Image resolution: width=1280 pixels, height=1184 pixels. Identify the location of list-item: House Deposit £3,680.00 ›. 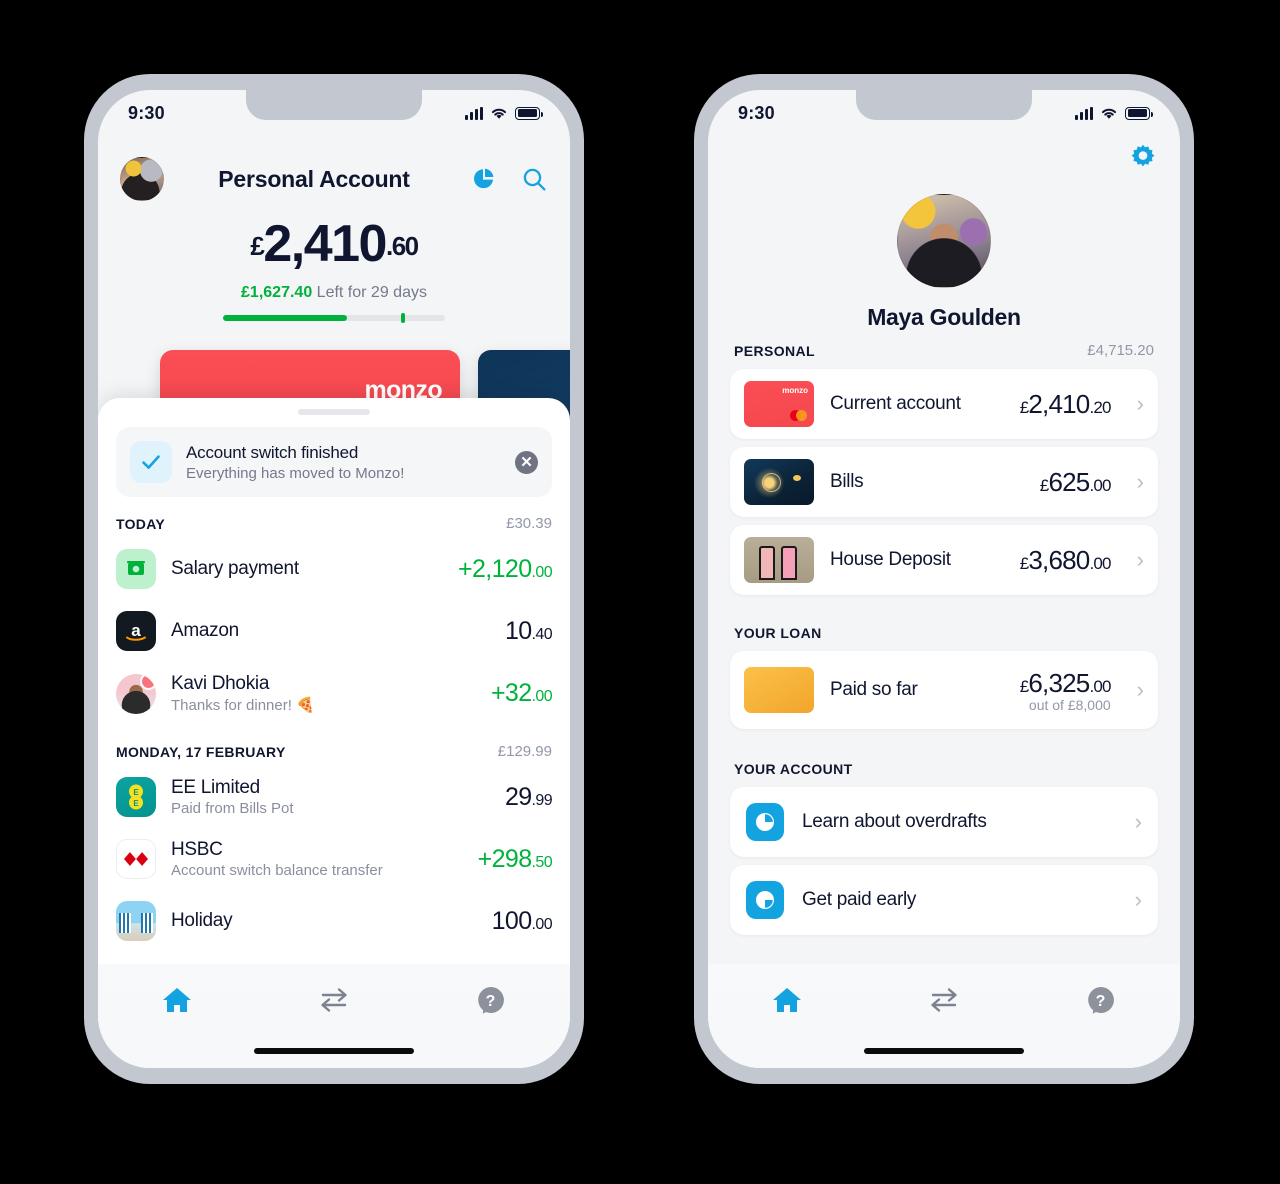
(944, 560).